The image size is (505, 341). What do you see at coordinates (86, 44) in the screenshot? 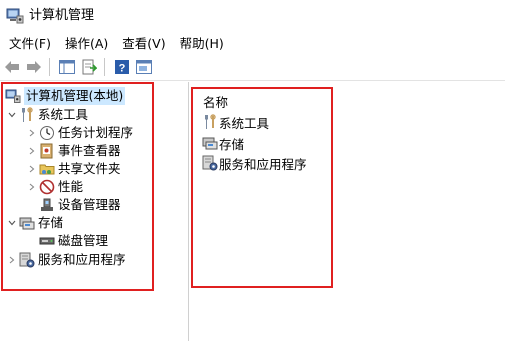
I see `menu-action: 操作(A)` at bounding box center [86, 44].